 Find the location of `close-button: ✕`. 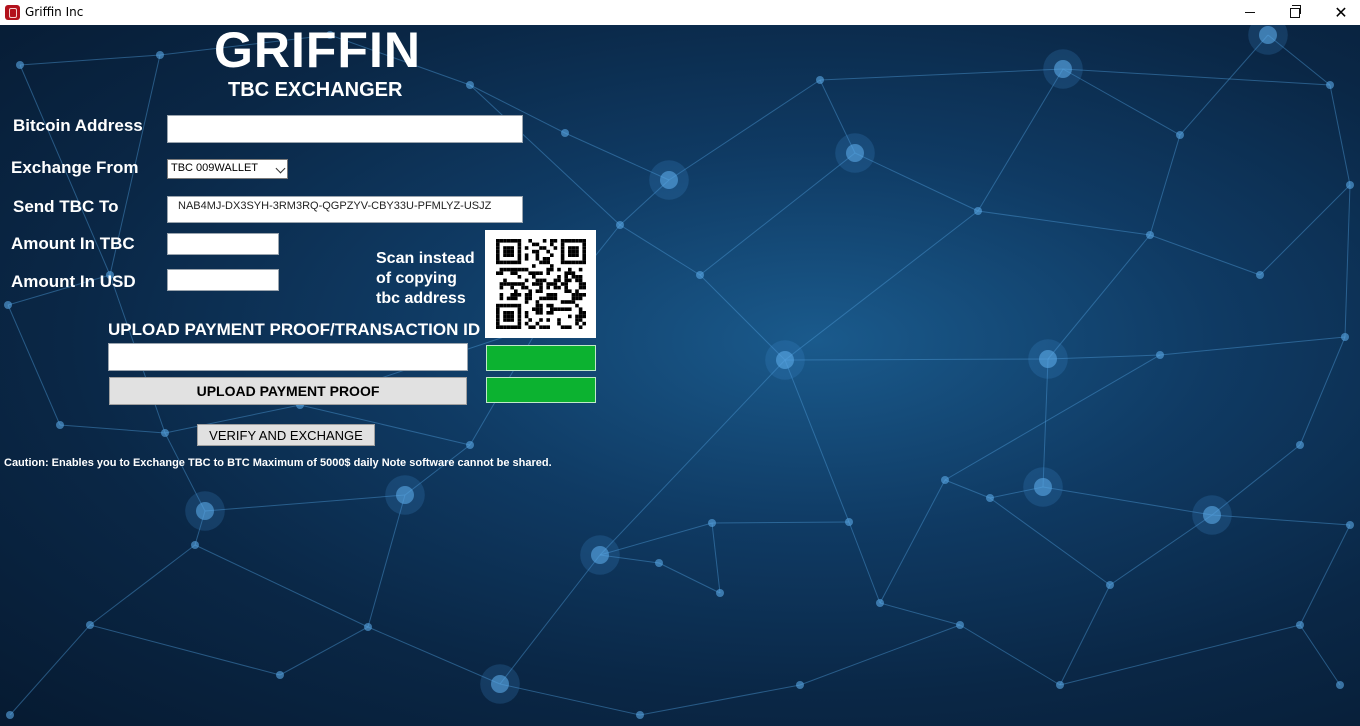

close-button: ✕ is located at coordinates (1339, 12).